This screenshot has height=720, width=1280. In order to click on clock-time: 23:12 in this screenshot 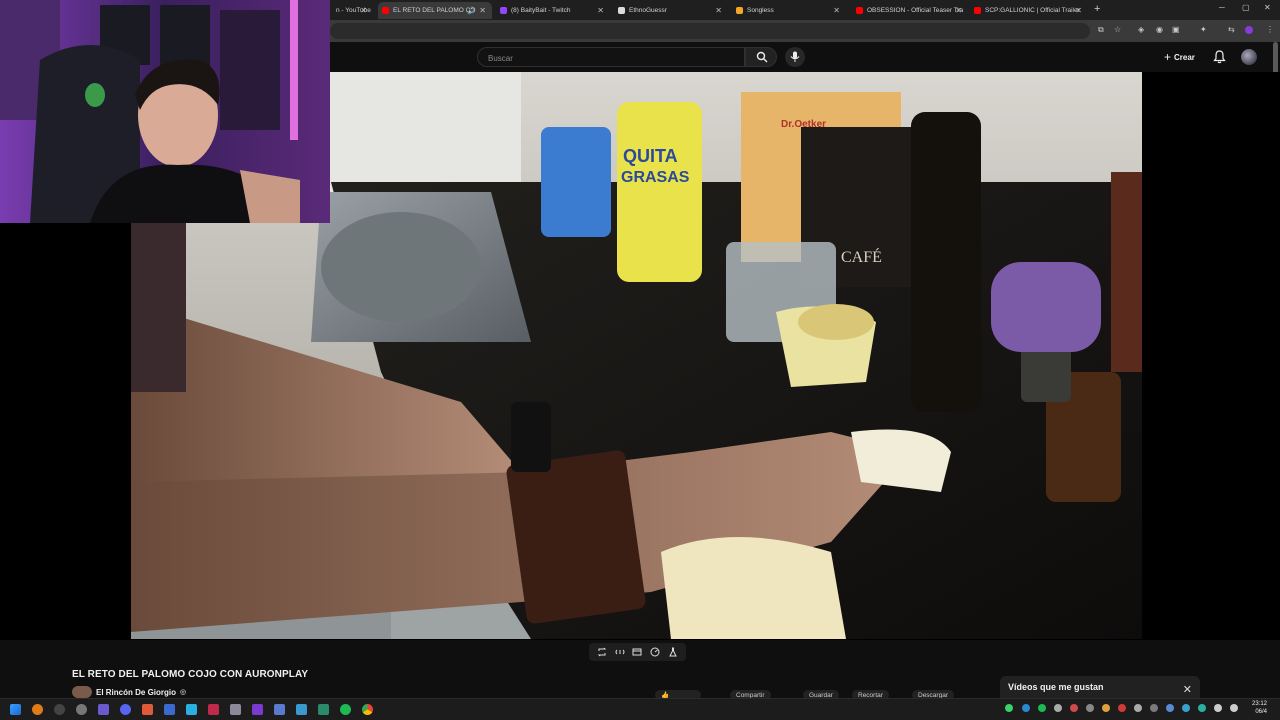, I will do `click(1260, 704)`.